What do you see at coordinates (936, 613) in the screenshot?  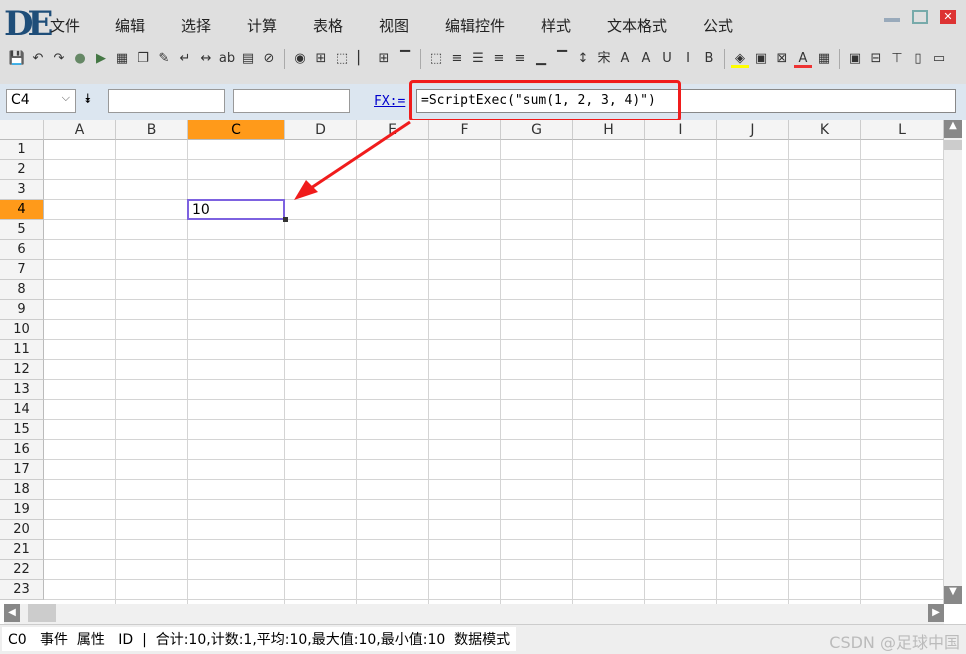 I see `scroll-right-icon: ▶` at bounding box center [936, 613].